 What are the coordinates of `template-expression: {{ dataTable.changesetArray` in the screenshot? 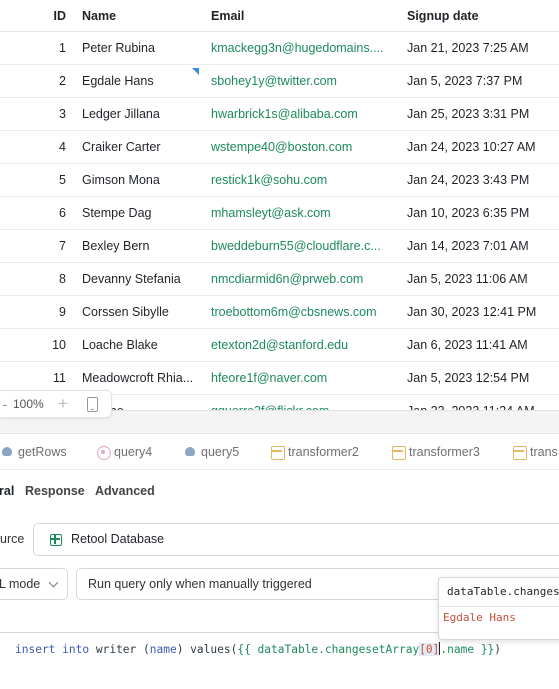 It's located at (328, 649).